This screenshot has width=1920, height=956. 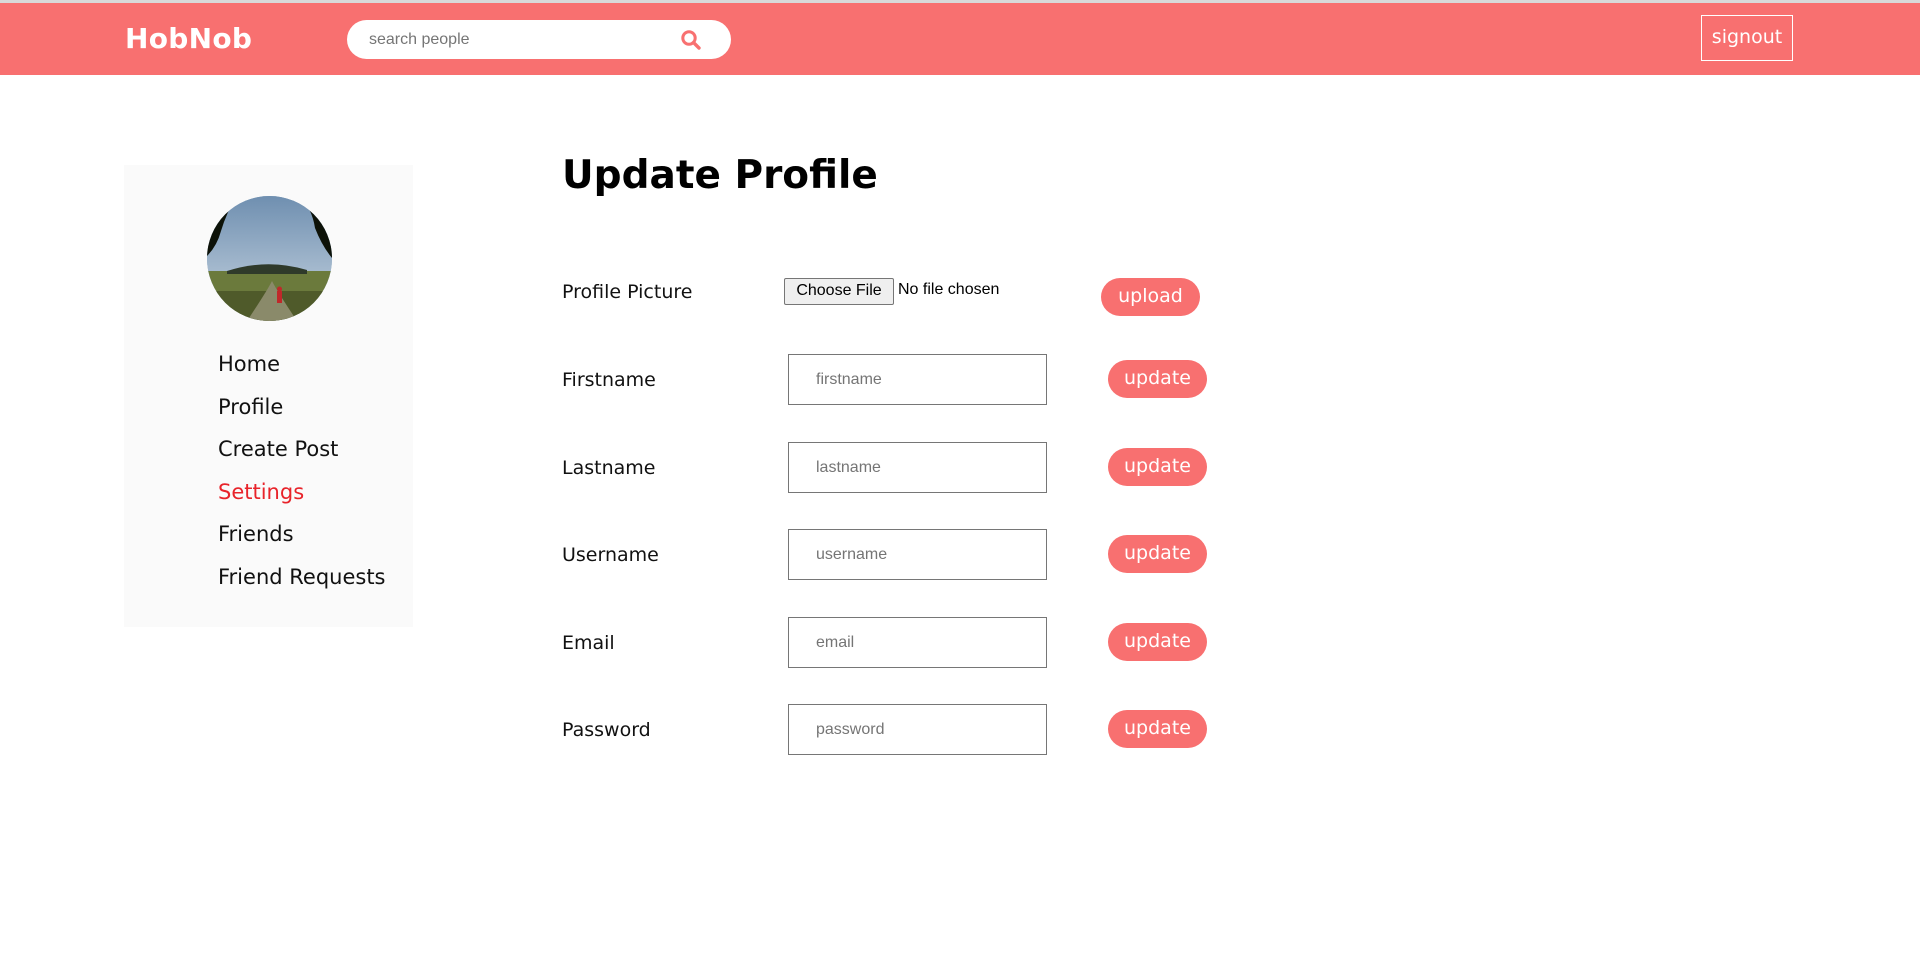 I want to click on top-navbar: HobNob signout, so click(x=960, y=39).